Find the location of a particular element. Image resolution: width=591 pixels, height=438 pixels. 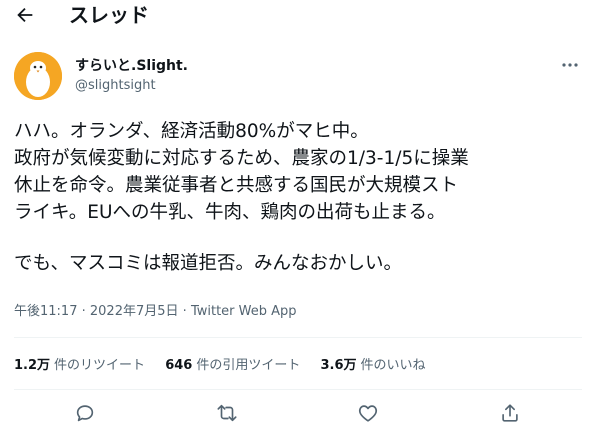

tweet-meta: 午後11:17 · 2022年7月5日 · Twitter Web App is located at coordinates (155, 312).